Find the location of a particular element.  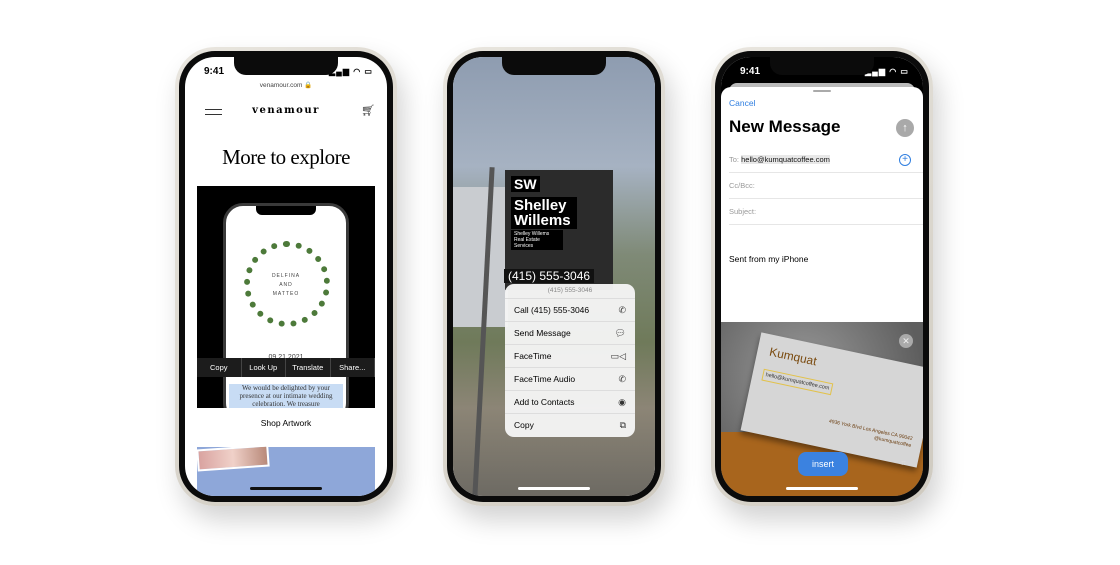

menu-header: (415) 555-3046 is located at coordinates (570, 290).